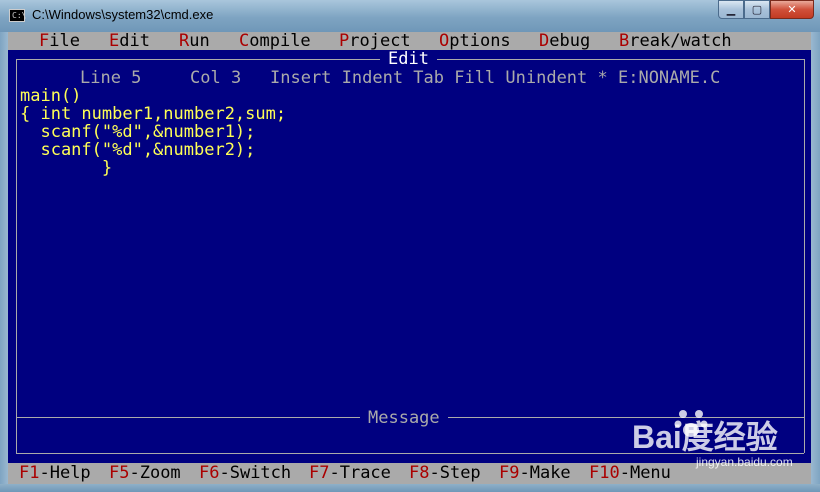  I want to click on code-line: main(), so click(51, 96).